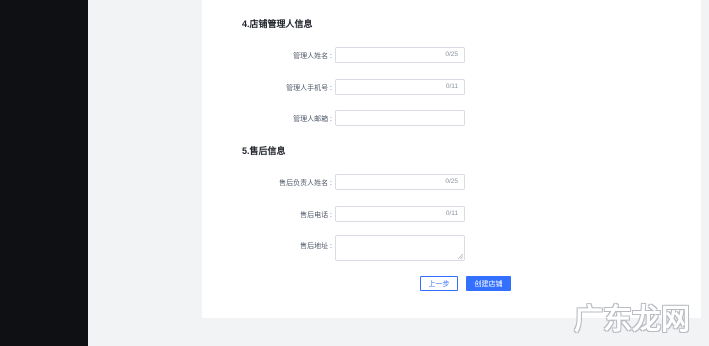 Image resolution: width=709 pixels, height=346 pixels. What do you see at coordinates (400, 87) in the screenshot?
I see `manager-phone-input: 0/11` at bounding box center [400, 87].